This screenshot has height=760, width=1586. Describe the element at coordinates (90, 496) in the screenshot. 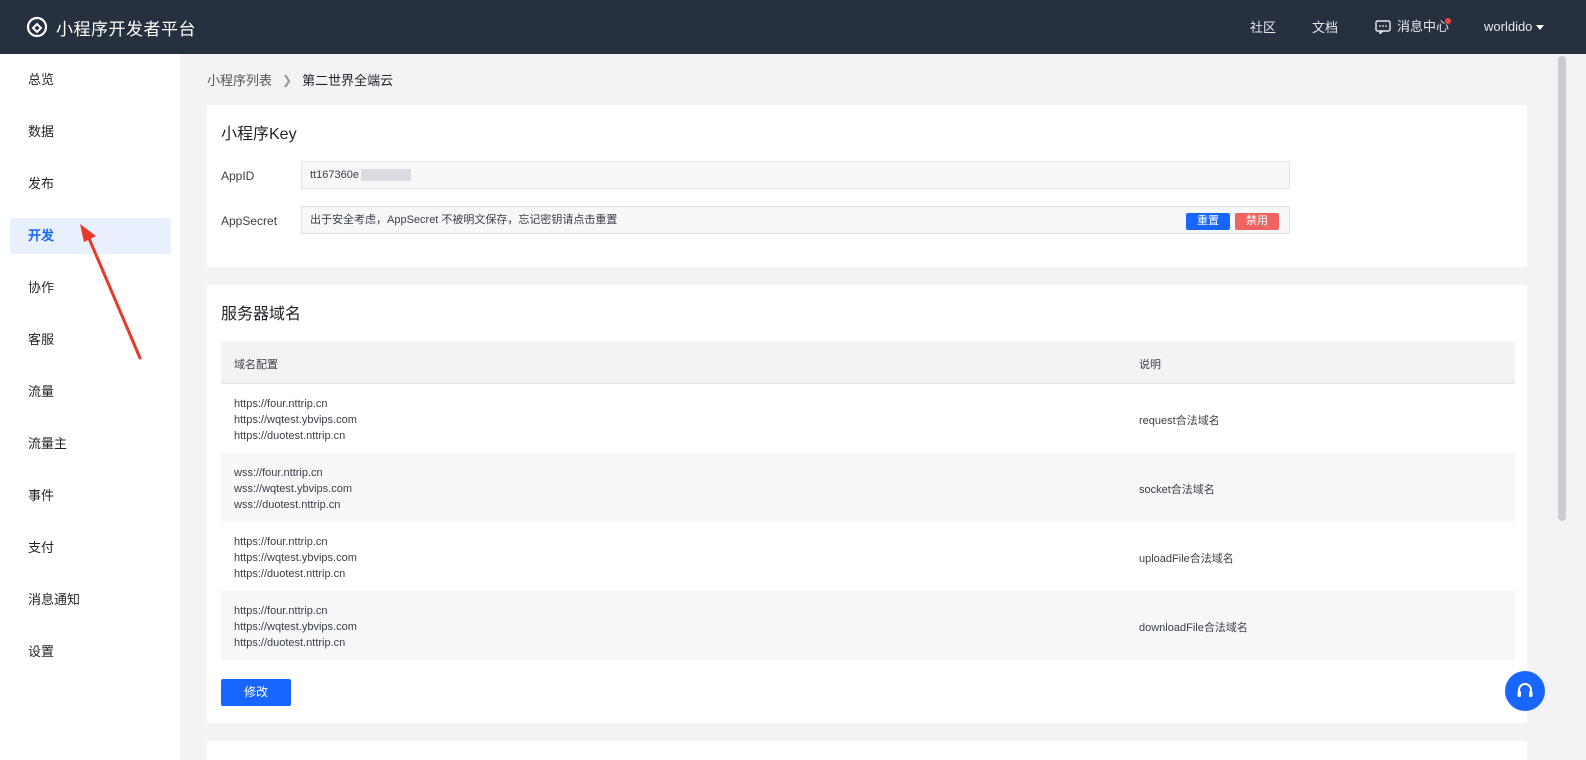

I see `sidebar-item-events: 事件` at that location.